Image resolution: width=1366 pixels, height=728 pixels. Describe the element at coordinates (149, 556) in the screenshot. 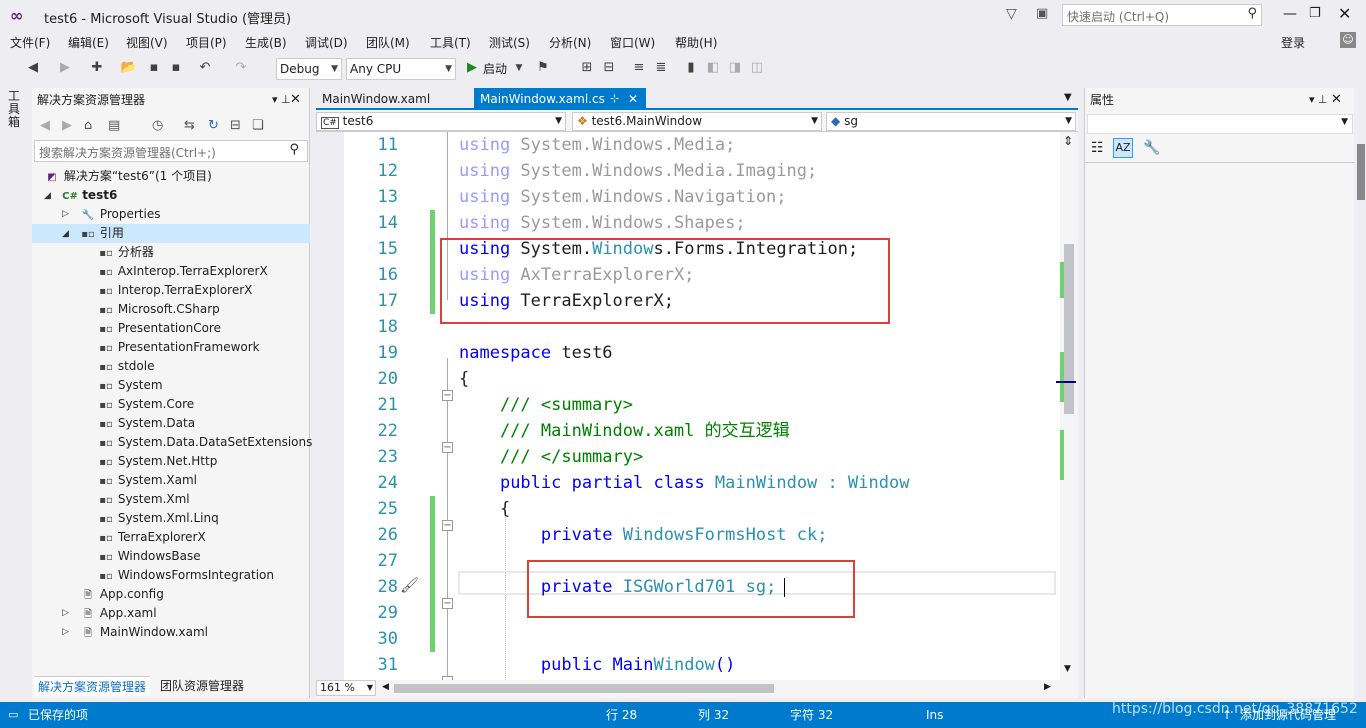

I see `tree-ref-item: ▪▫ WindowsBase` at that location.